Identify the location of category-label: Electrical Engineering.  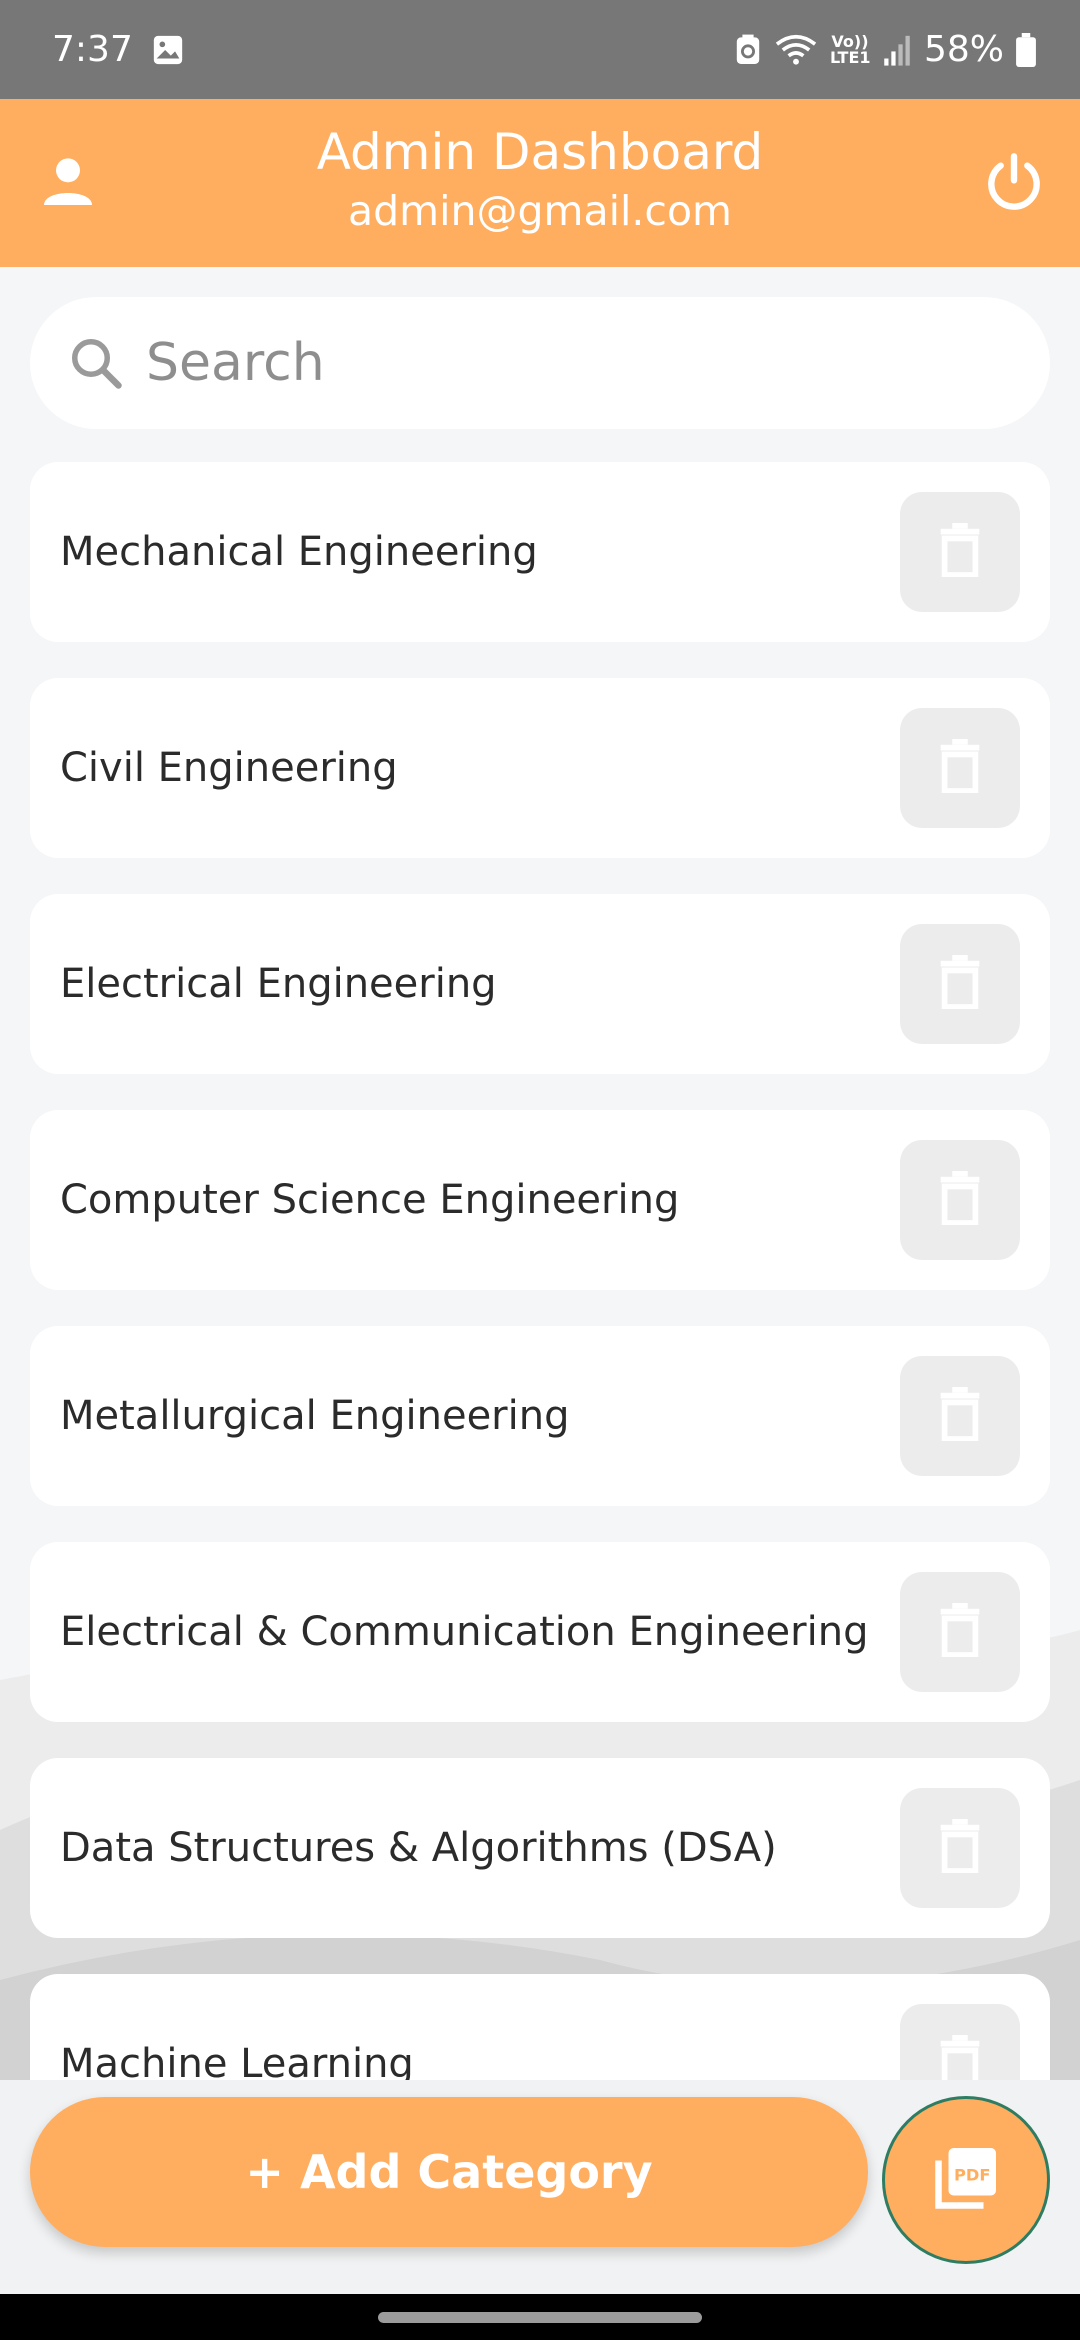
(278, 984).